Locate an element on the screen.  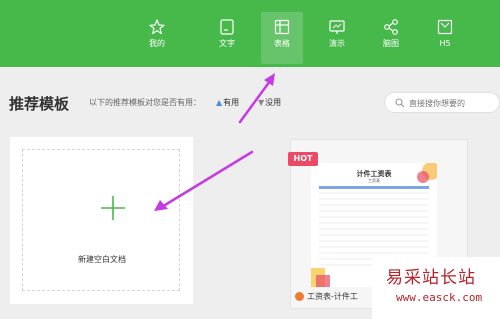
h5-icon is located at coordinates (445, 27).